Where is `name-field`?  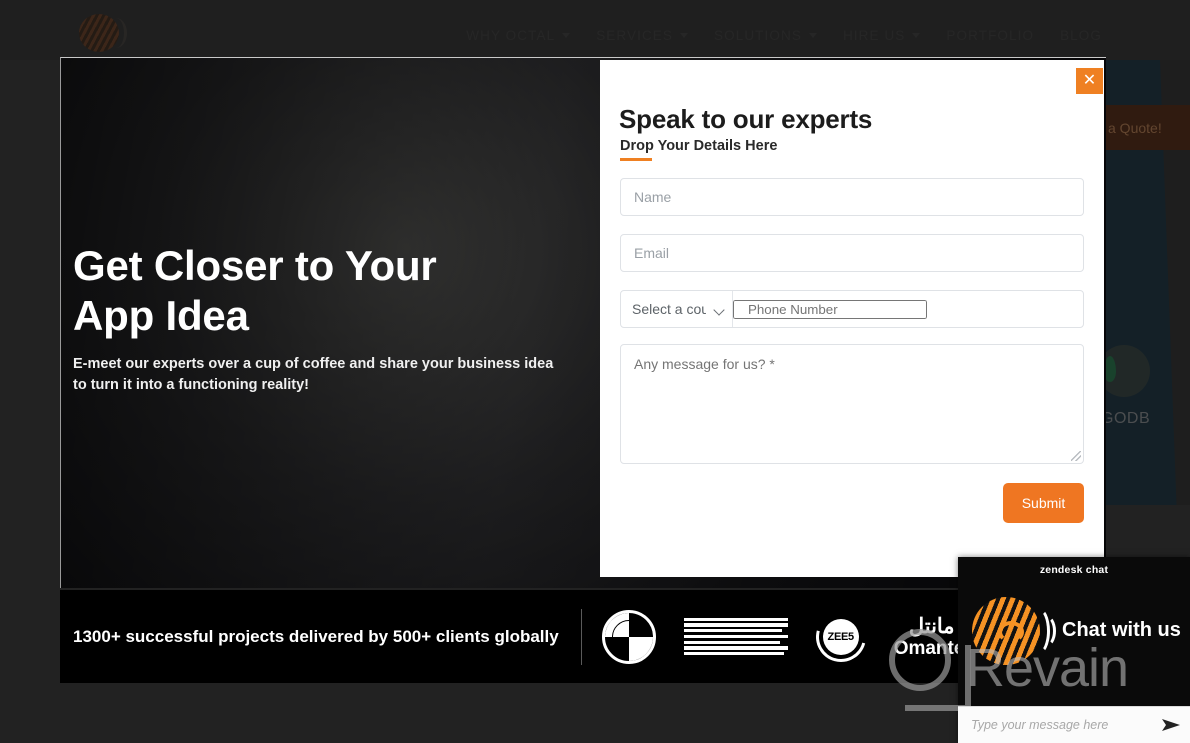
name-field is located at coordinates (852, 197).